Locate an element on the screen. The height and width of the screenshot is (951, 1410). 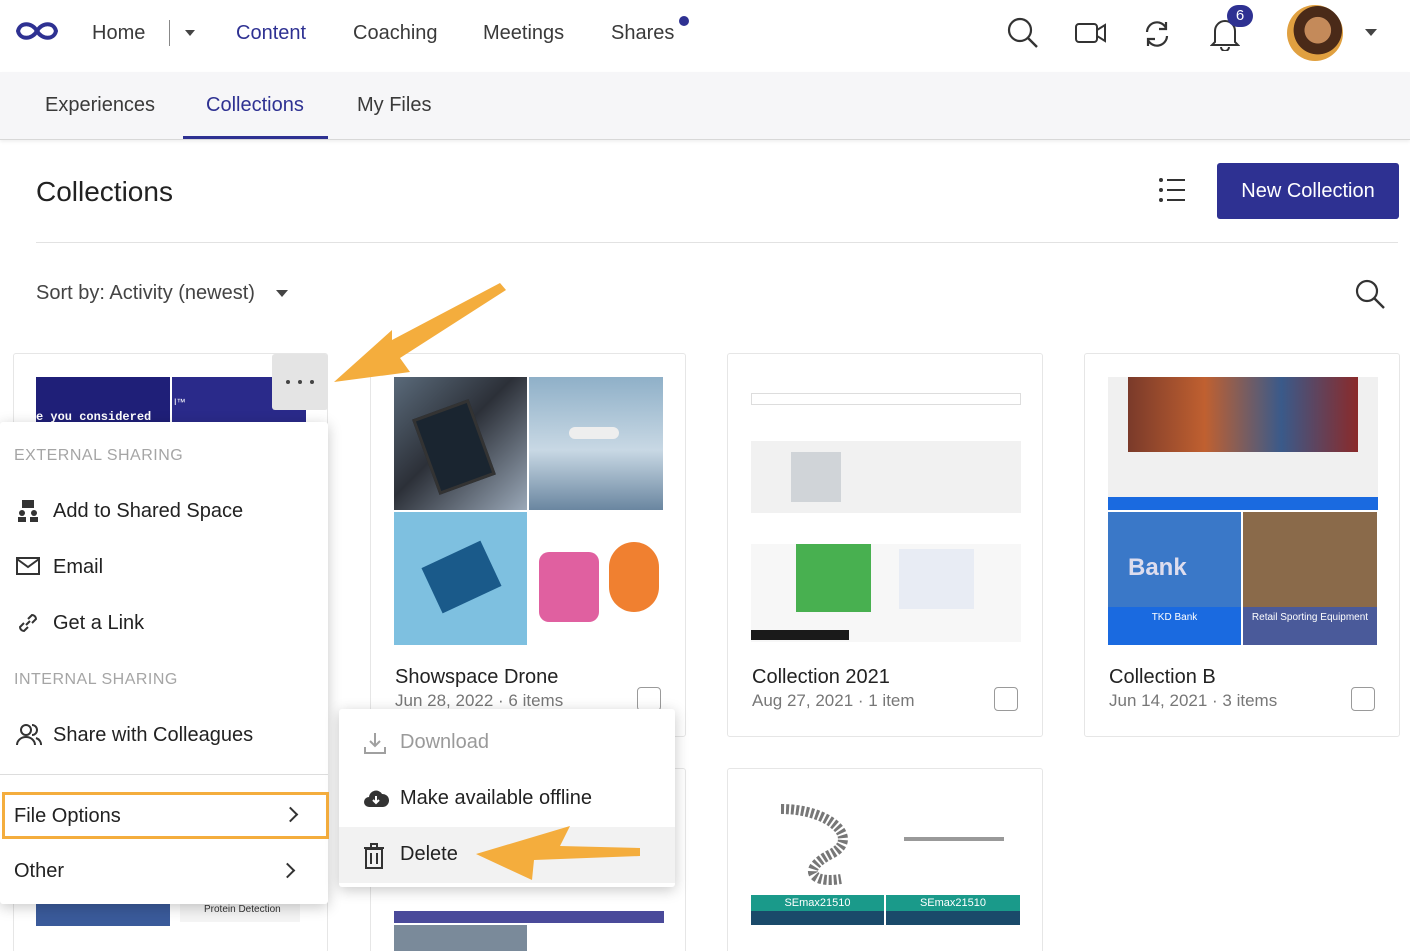
annotation-arrow-more-options is located at coordinates (420, 332).